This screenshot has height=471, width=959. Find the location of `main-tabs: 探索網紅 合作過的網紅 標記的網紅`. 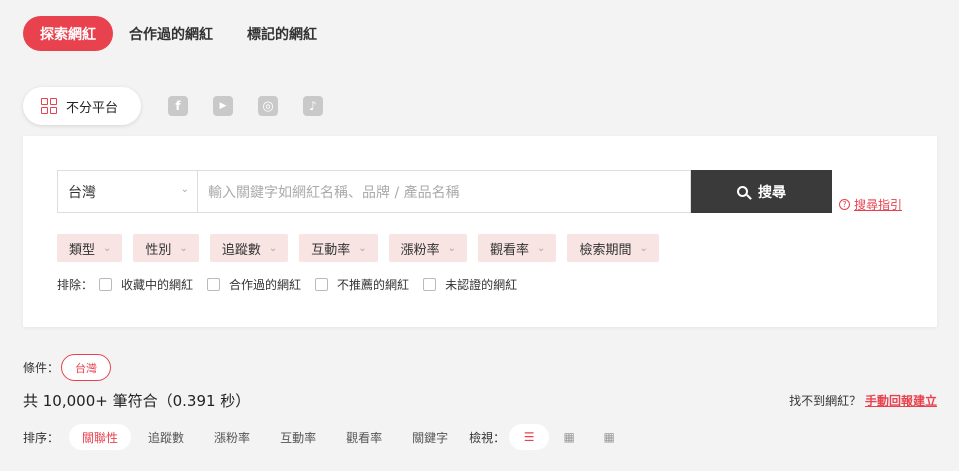

main-tabs: 探索網紅 合作過的網紅 標記的網紅 is located at coordinates (182, 33).